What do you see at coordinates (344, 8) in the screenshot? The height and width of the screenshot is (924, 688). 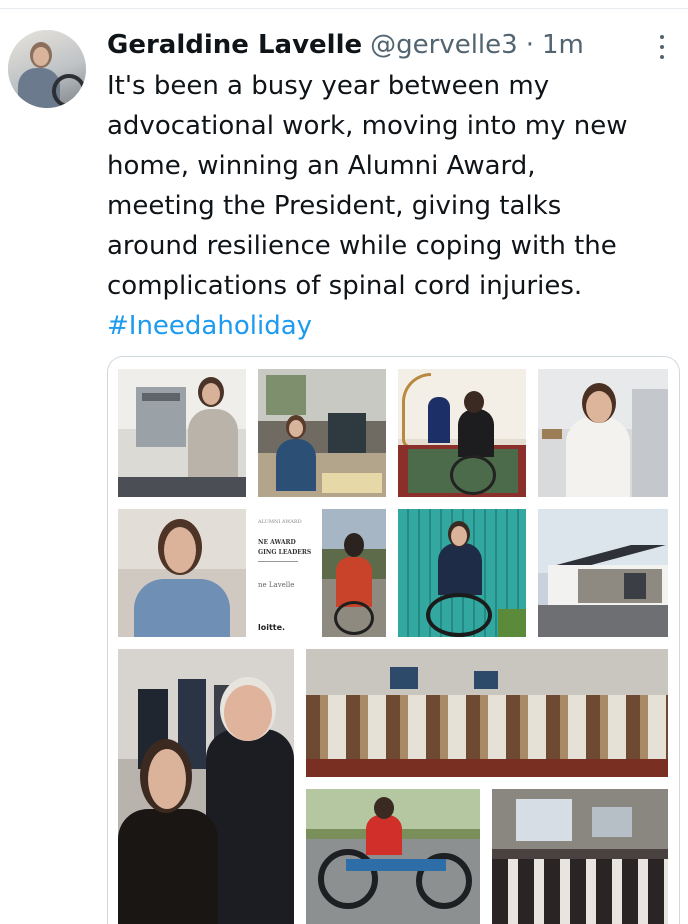 I see `top-divider` at bounding box center [344, 8].